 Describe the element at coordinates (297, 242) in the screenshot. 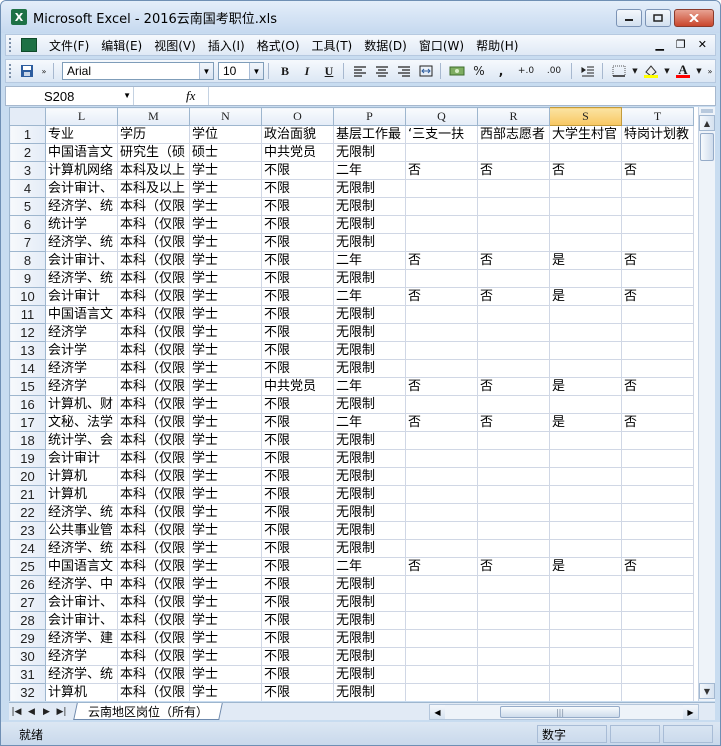

I see `cell-o7: 不限` at that location.